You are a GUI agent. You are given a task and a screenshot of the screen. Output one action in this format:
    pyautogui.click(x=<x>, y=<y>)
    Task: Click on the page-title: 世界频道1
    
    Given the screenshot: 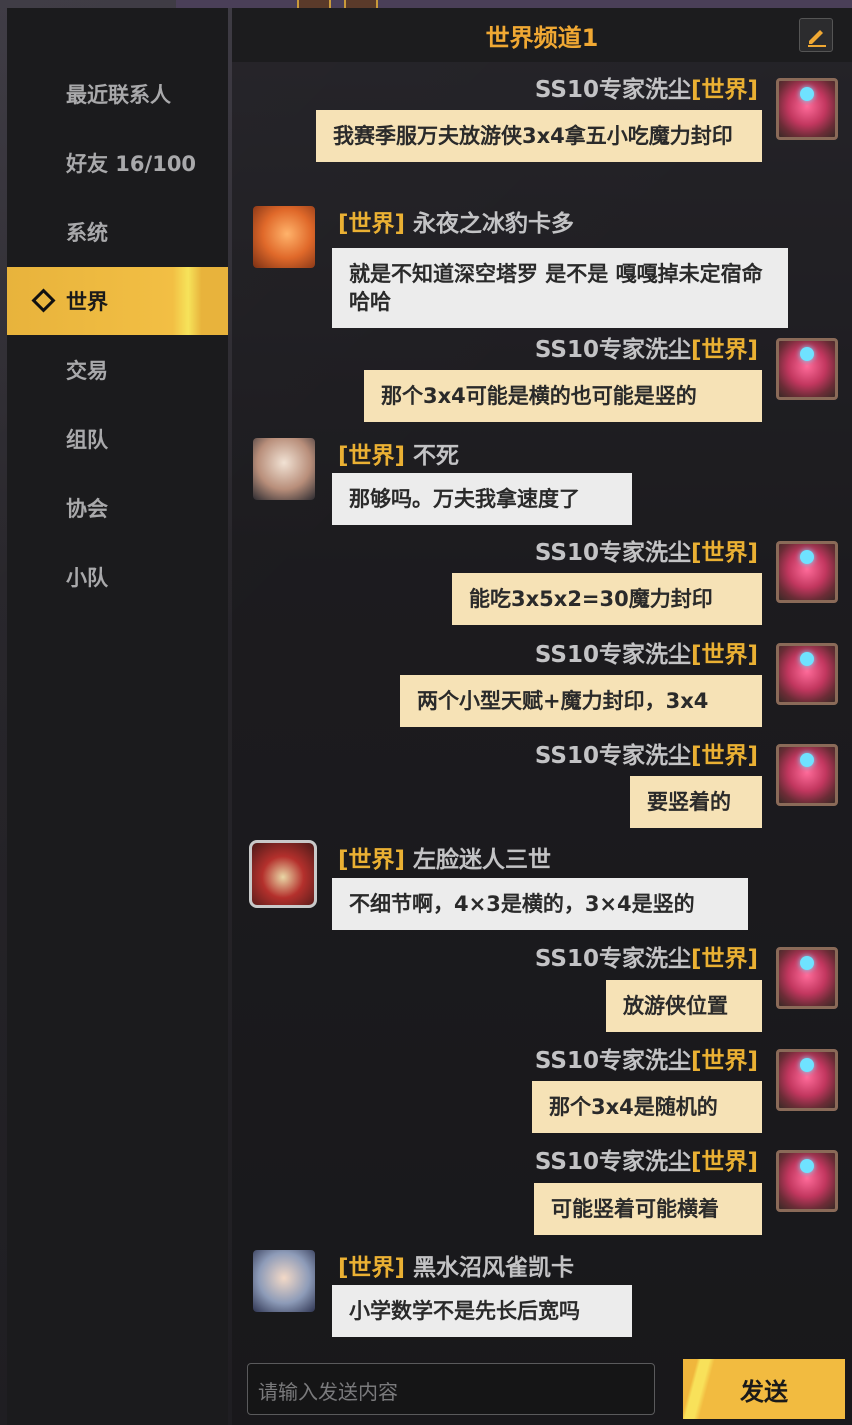 What is the action you would take?
    pyautogui.click(x=542, y=38)
    